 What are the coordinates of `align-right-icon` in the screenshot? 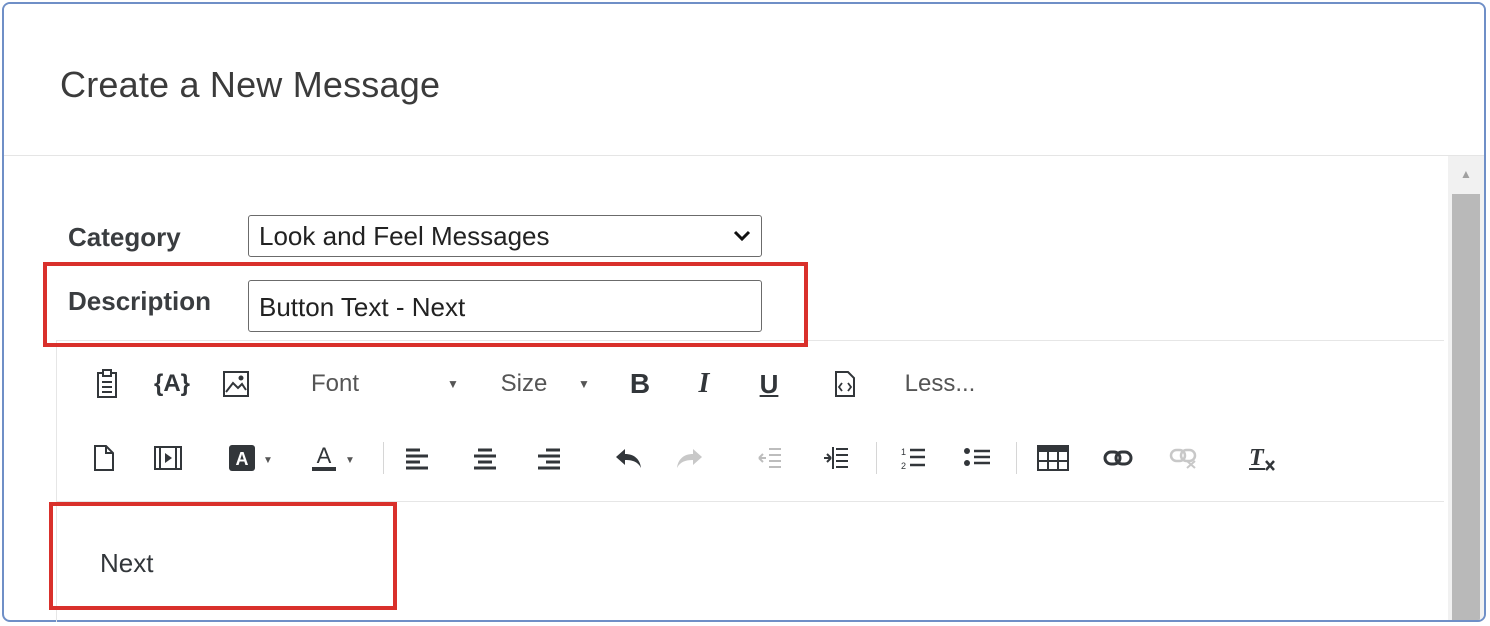 It's located at (549, 458).